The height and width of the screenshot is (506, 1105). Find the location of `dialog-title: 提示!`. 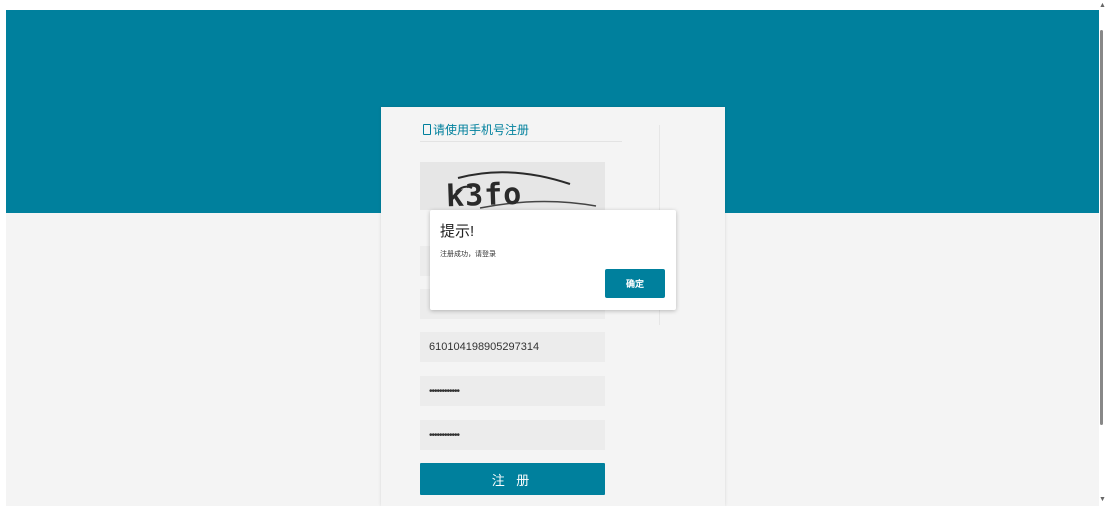

dialog-title: 提示! is located at coordinates (457, 231).